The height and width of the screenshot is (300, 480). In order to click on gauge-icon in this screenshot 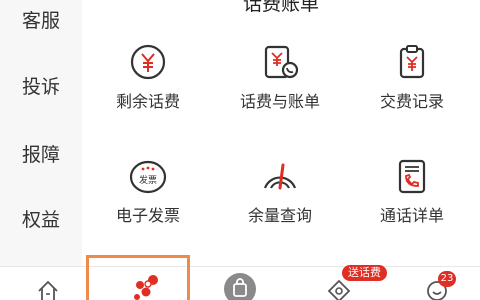, I will do `click(280, 176)`.